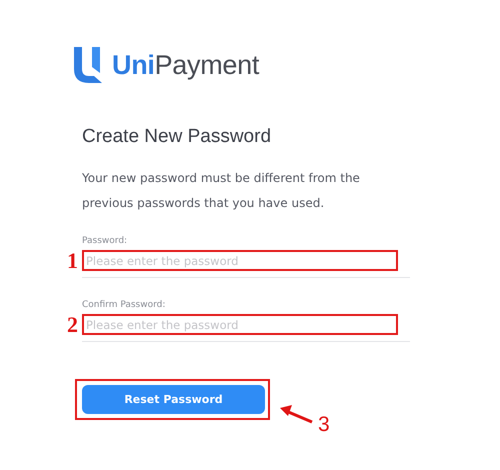  What do you see at coordinates (72, 261) in the screenshot?
I see `step-number: 1` at bounding box center [72, 261].